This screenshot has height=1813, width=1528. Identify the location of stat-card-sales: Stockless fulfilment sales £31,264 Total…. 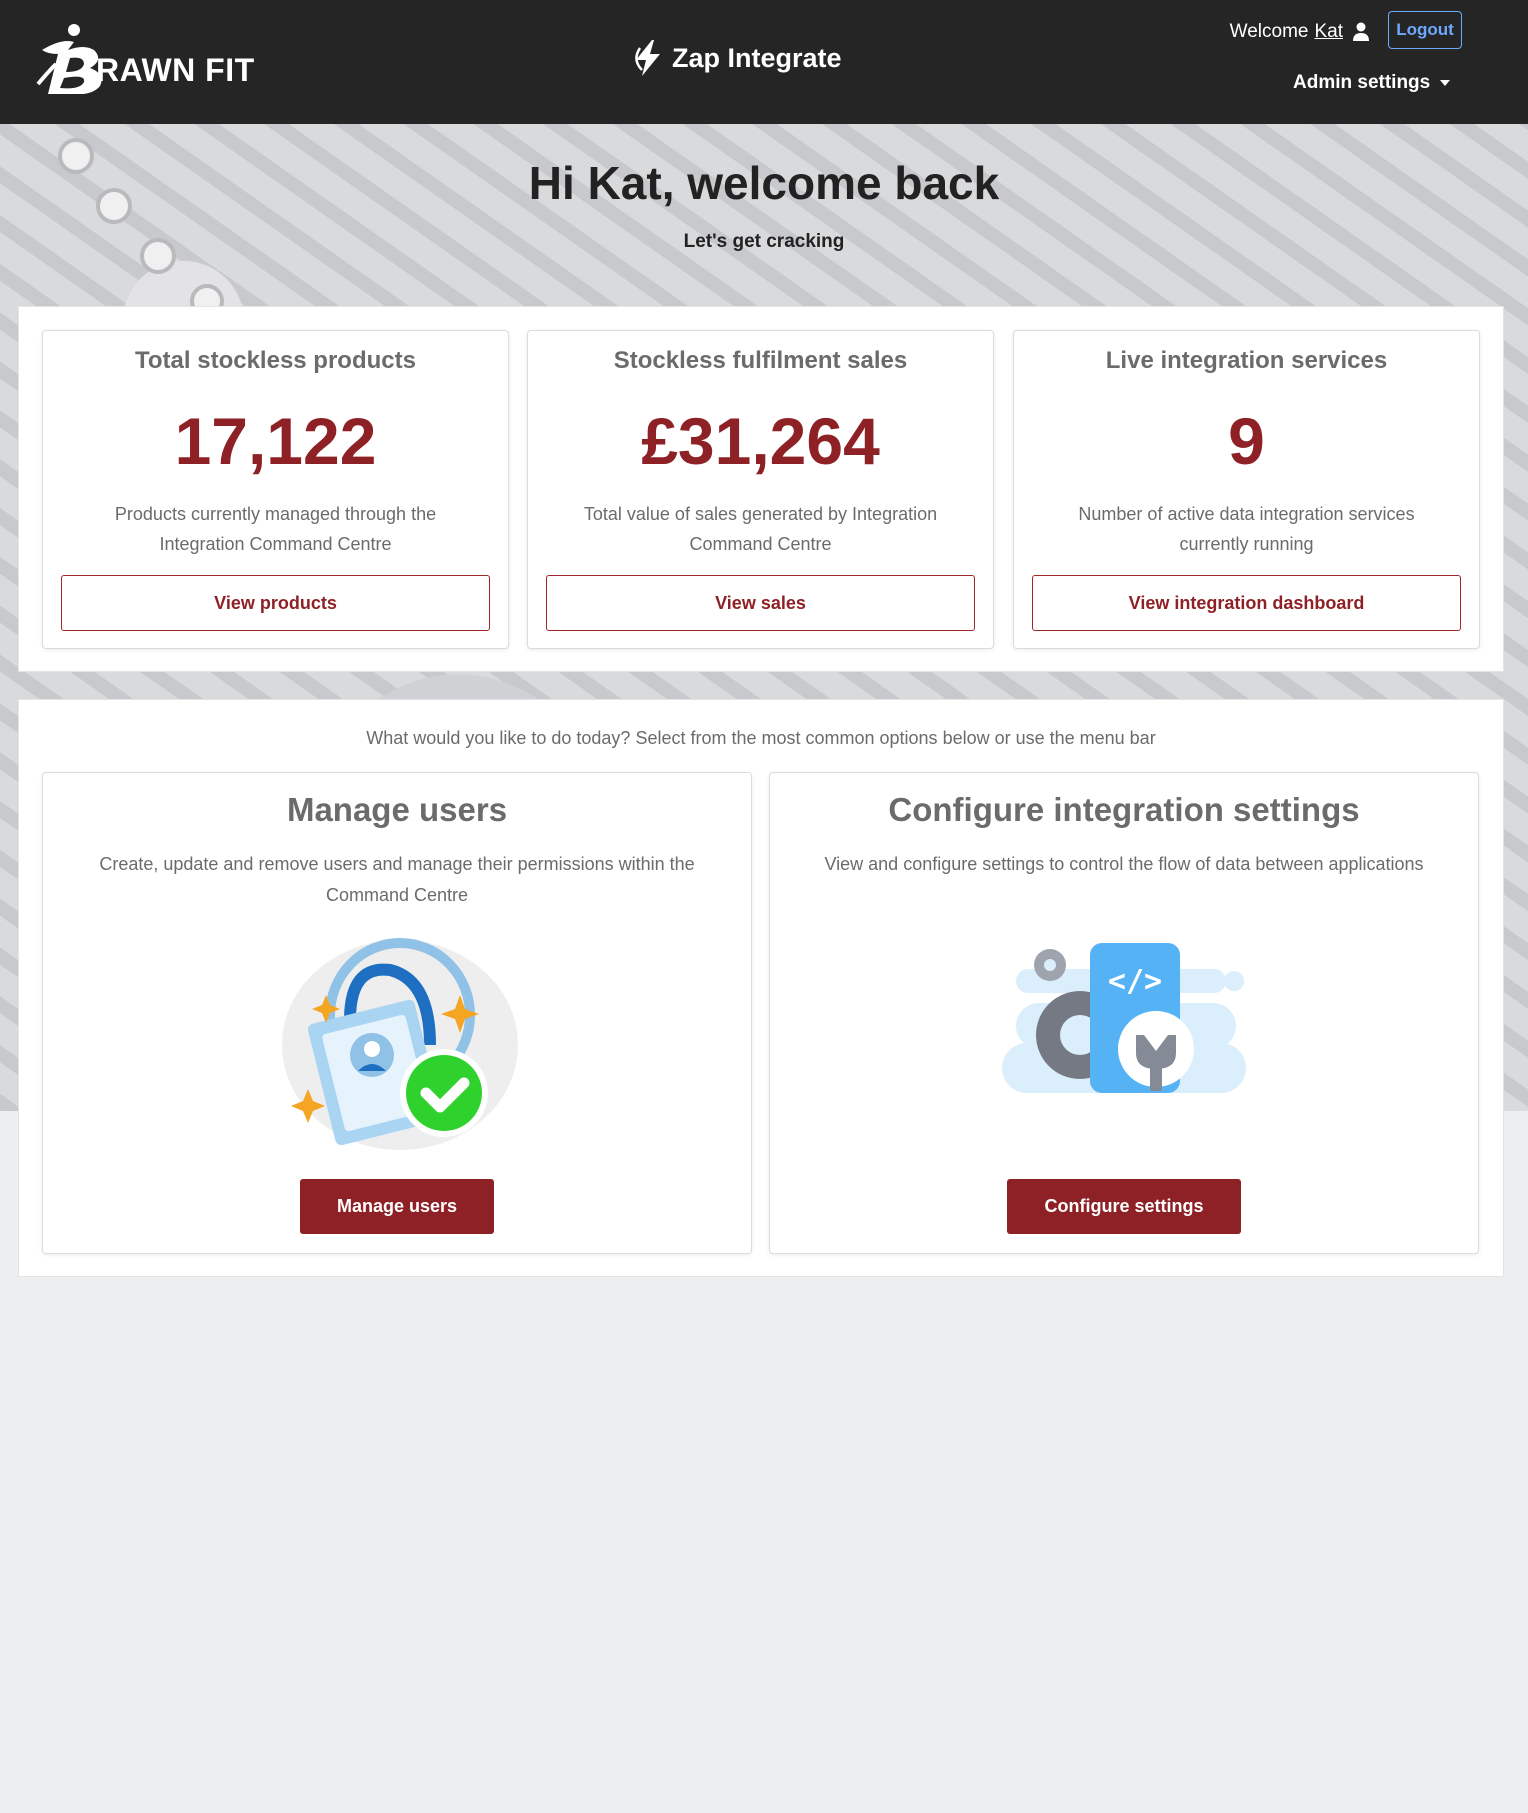
(760, 489).